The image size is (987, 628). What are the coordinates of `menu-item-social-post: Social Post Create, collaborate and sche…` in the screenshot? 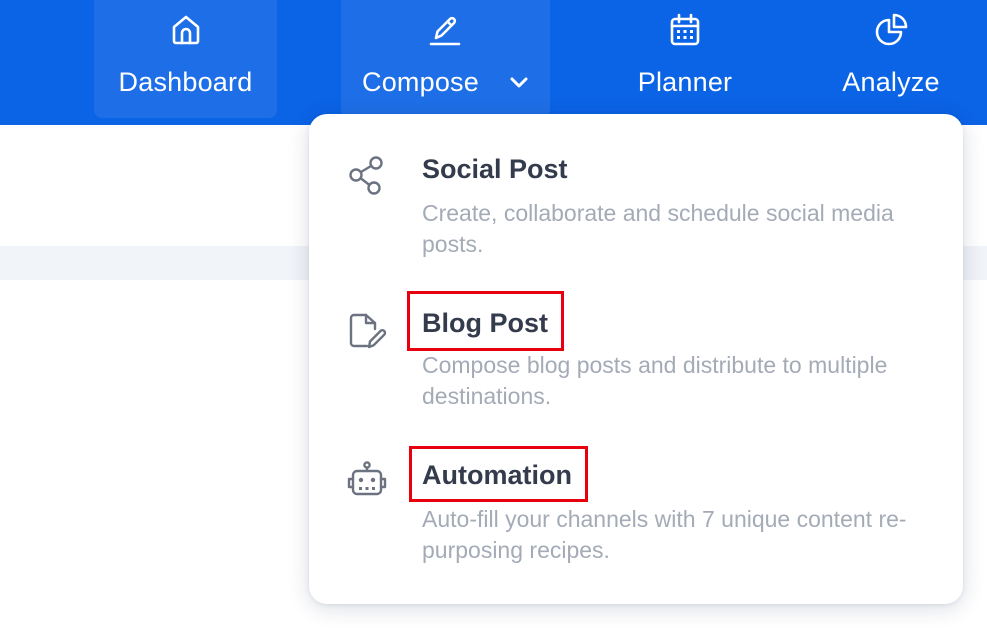 It's located at (636, 204).